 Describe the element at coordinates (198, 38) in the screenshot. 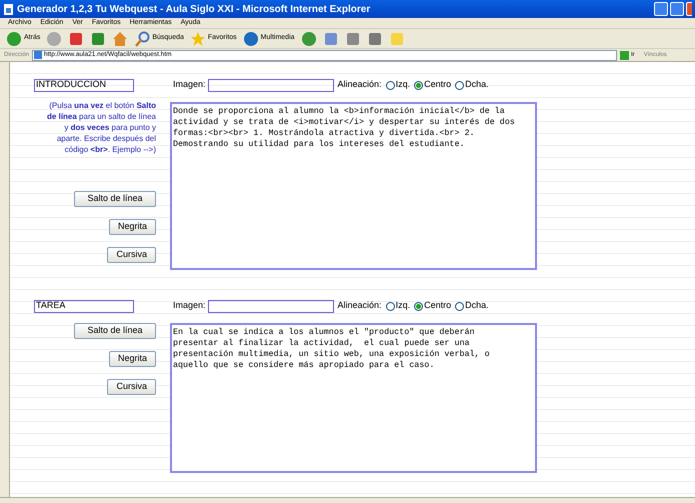

I see `star-icon` at that location.